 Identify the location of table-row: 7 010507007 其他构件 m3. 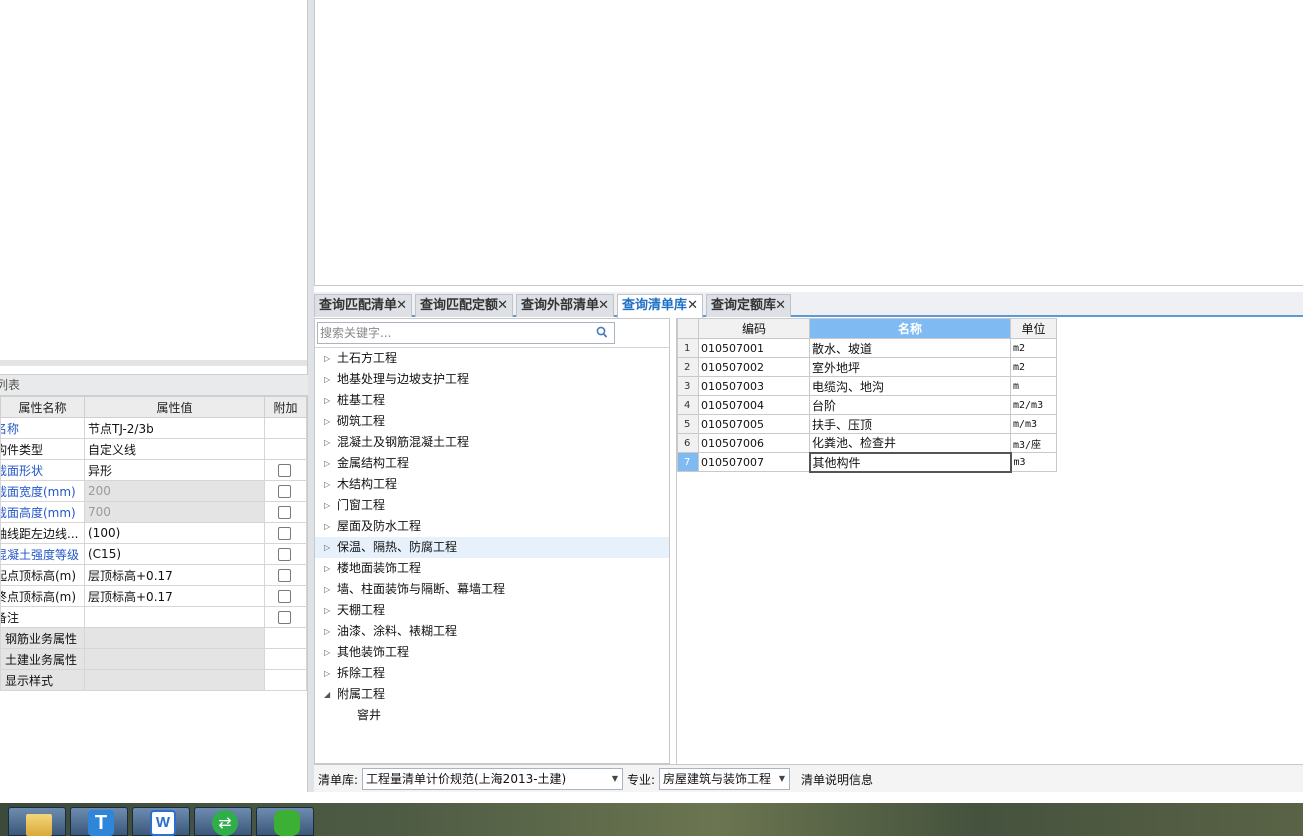
(867, 462).